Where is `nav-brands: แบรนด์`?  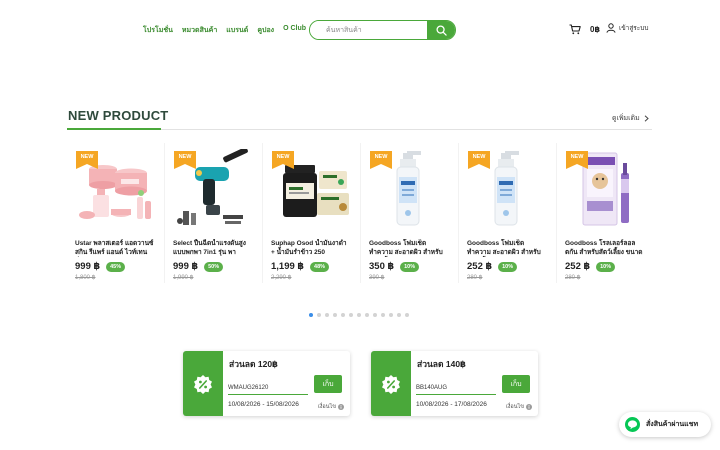
nav-brands: แบรนด์ is located at coordinates (237, 30).